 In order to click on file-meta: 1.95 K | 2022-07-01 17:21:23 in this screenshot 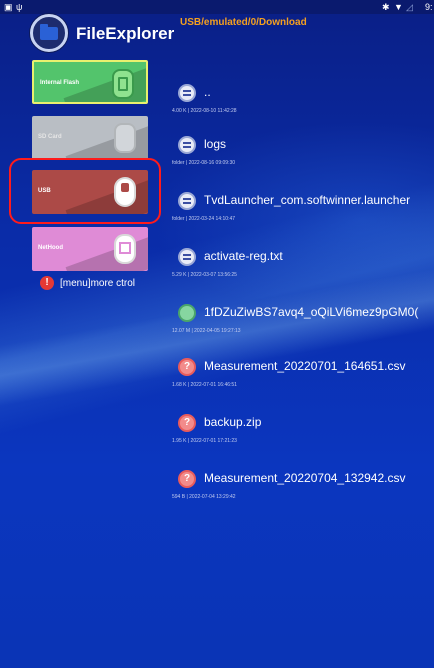, I will do `click(204, 441)`.